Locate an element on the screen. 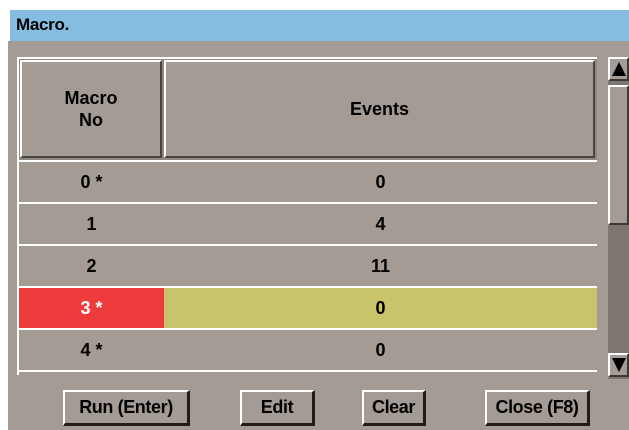 The width and height of the screenshot is (629, 430). vertical-scrollbar is located at coordinates (618, 218).